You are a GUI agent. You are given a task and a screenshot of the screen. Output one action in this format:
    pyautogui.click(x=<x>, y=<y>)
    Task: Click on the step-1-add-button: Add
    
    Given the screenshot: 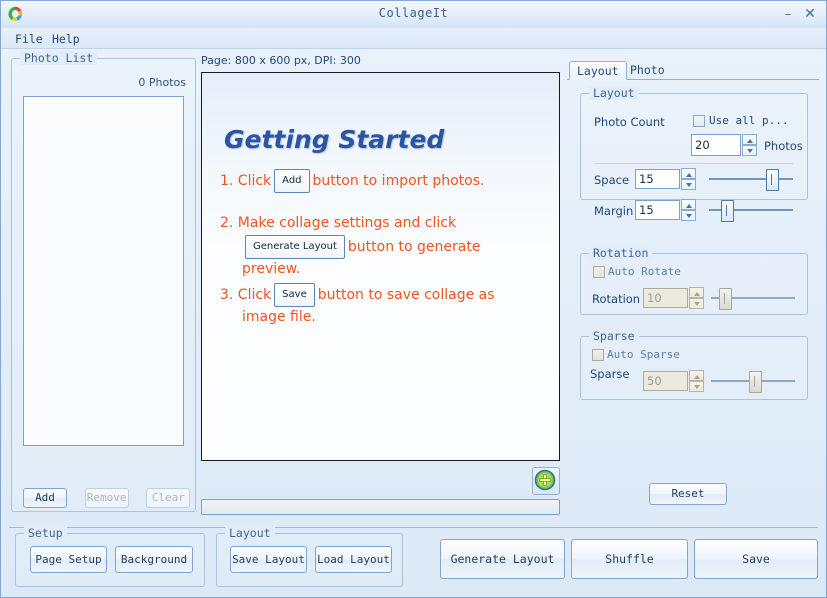 What is the action you would take?
    pyautogui.click(x=292, y=181)
    